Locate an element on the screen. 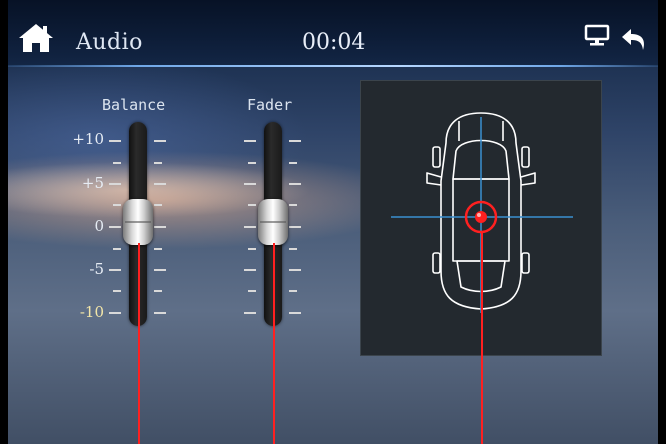  balance-pointer-line is located at coordinates (139, 343).